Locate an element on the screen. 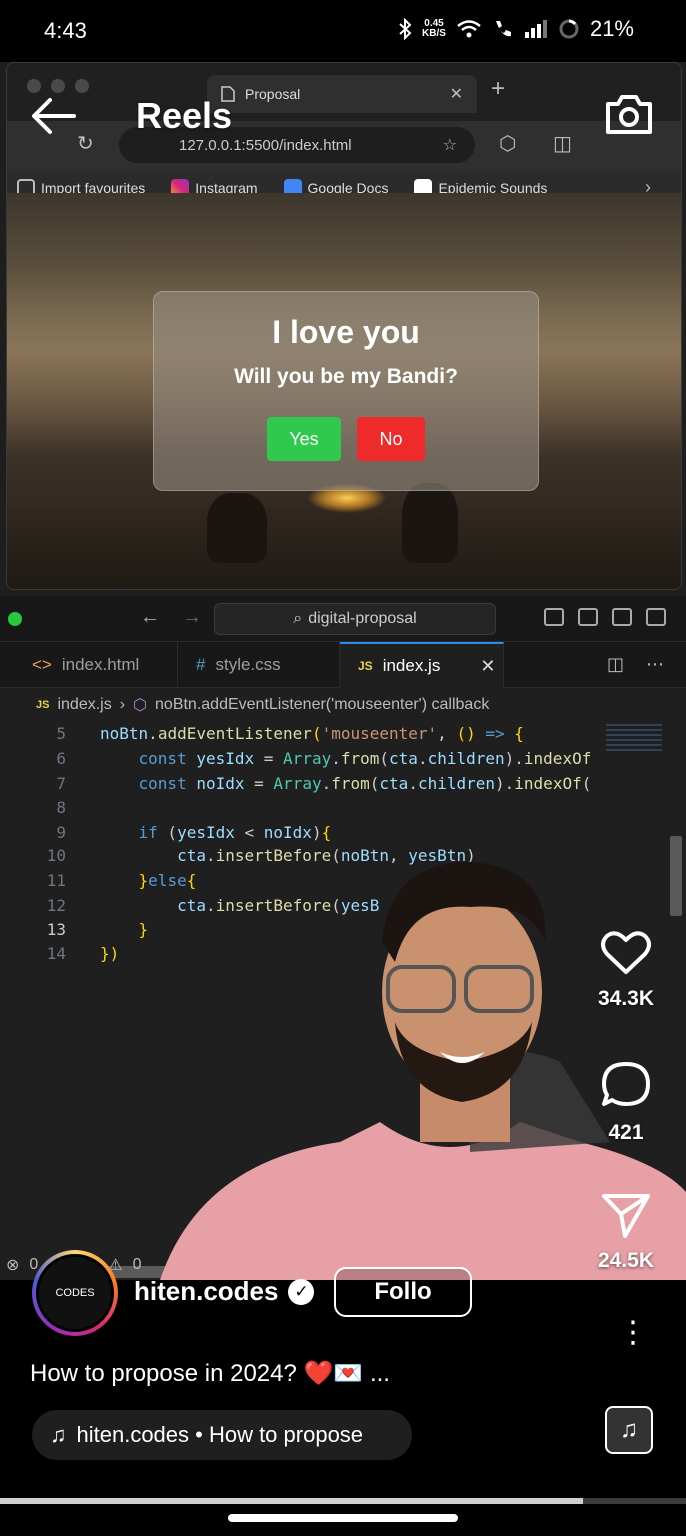 This screenshot has height=1536, width=686. line-number: 5 is located at coordinates (61, 733).